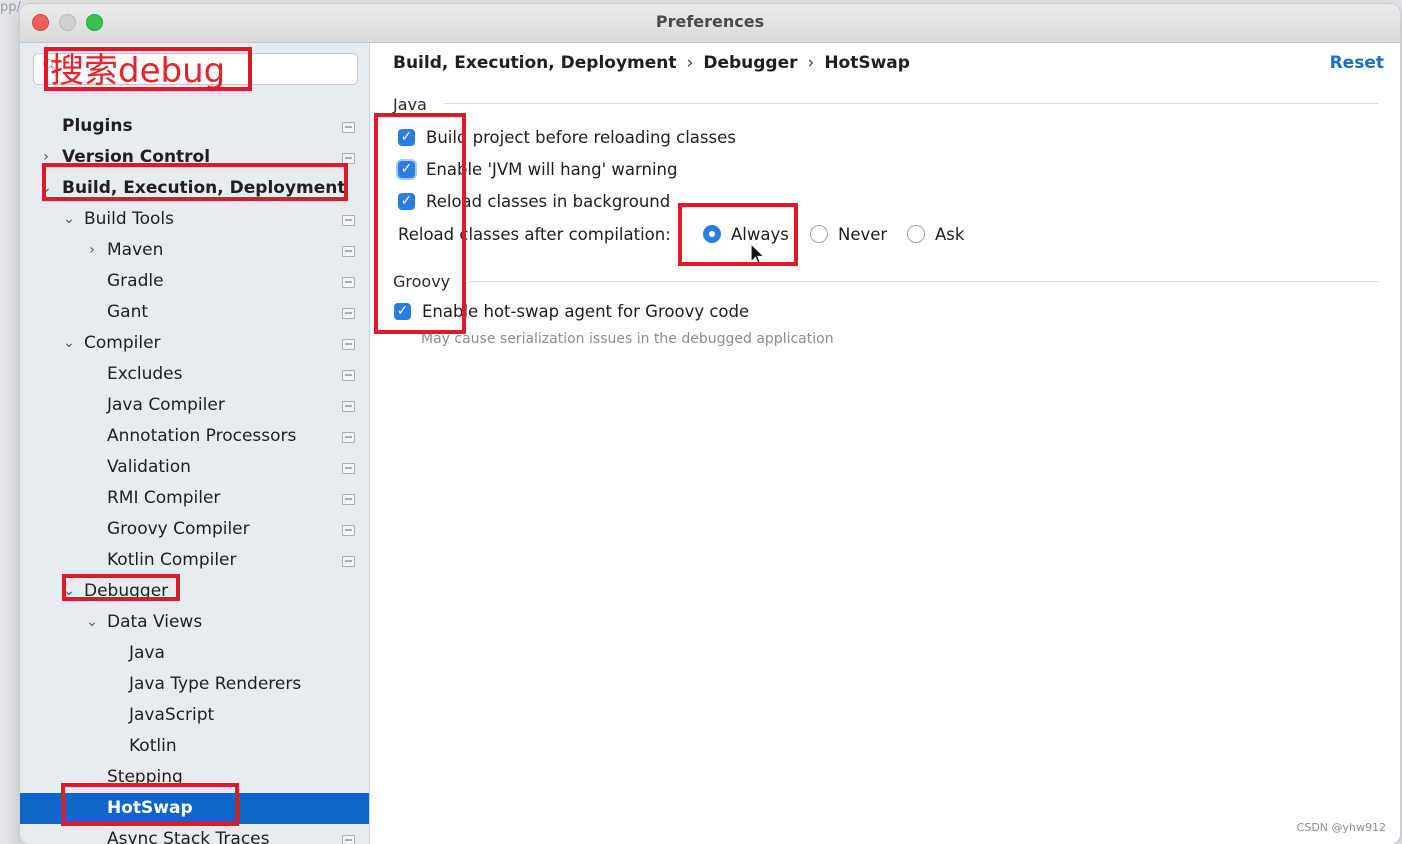  Describe the element at coordinates (195, 182) in the screenshot. I see `annotation-box-build-execution` at that location.